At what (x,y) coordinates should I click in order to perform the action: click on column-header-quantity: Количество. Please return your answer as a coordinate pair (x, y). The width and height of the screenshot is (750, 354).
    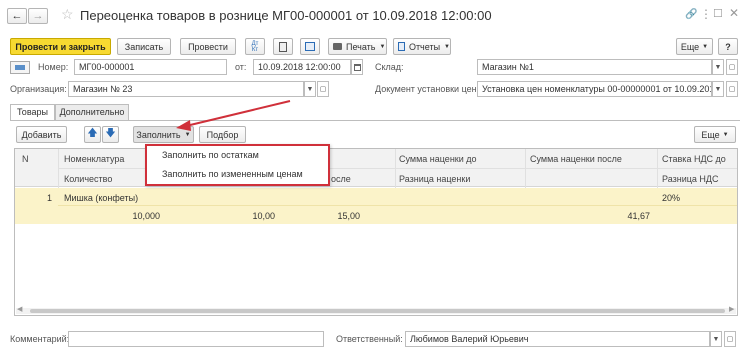
    Looking at the image, I should click on (88, 179).